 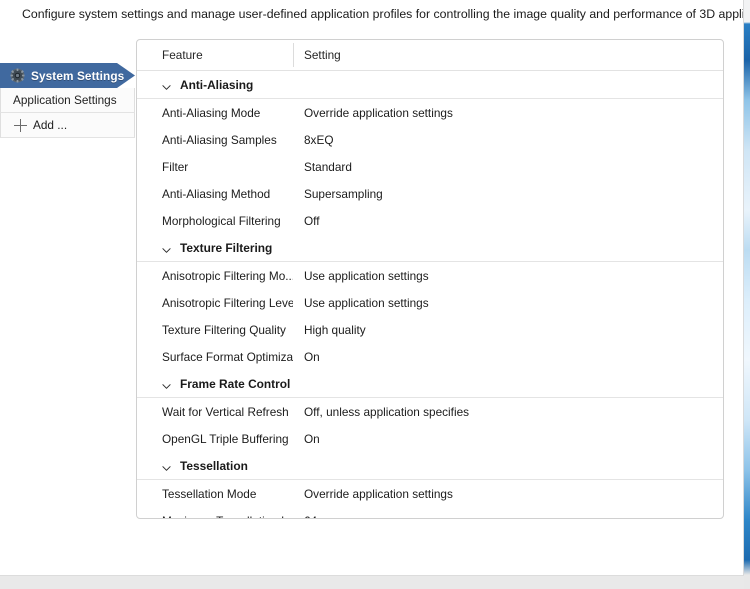 What do you see at coordinates (508, 194) in the screenshot?
I see `grid-cell-setting: Supersampling` at bounding box center [508, 194].